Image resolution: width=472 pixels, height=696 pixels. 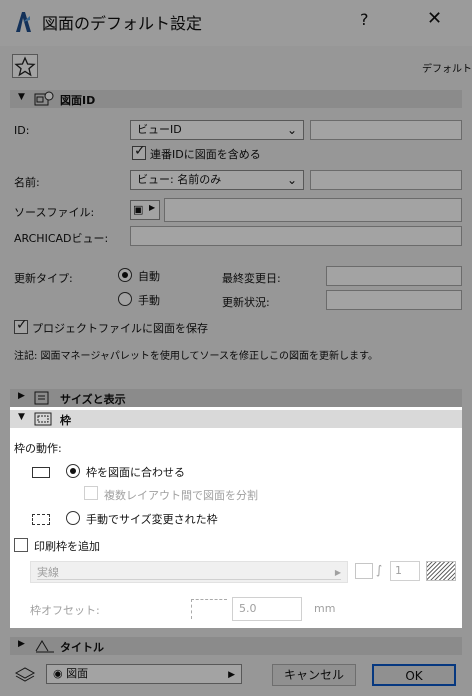 What do you see at coordinates (149, 276) in the screenshot?
I see `update-auto-label: 自動` at bounding box center [149, 276].